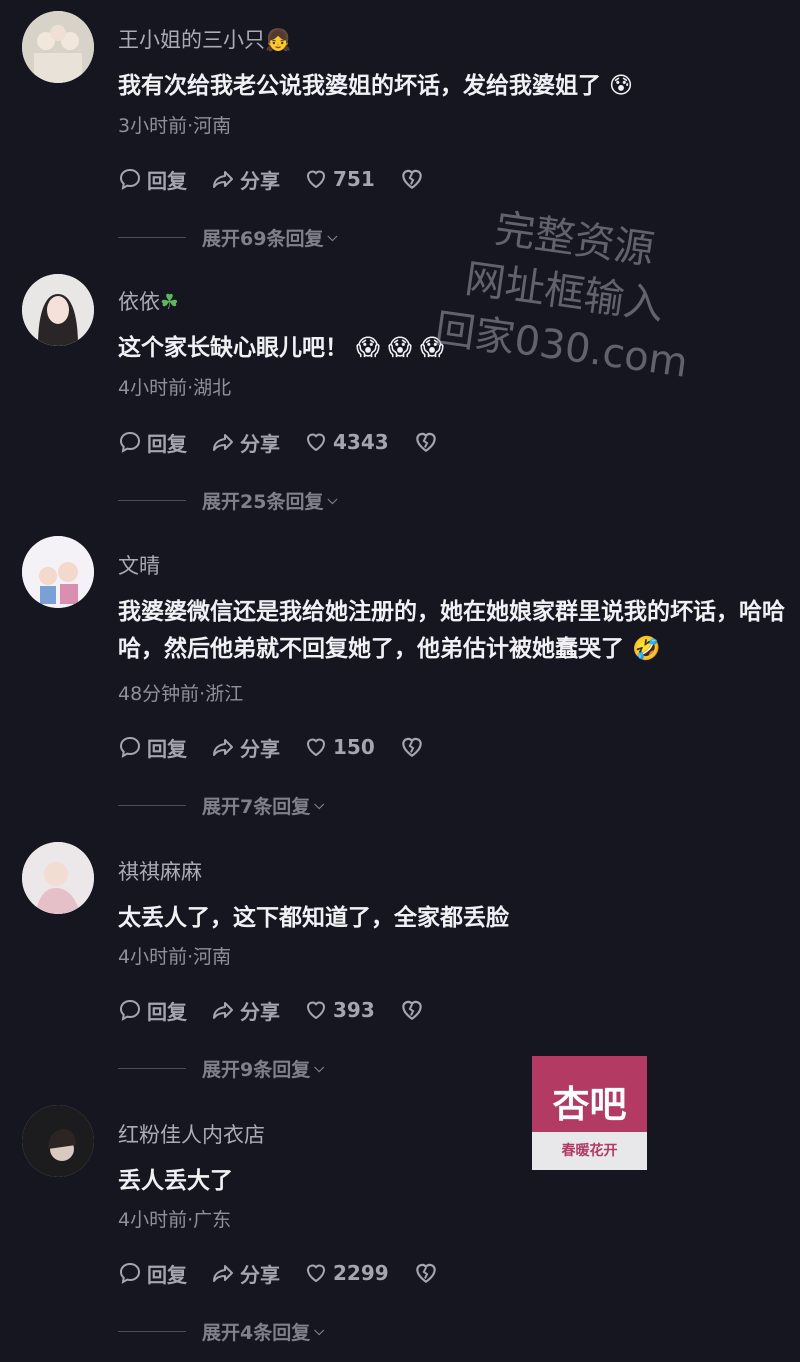 The width and height of the screenshot is (800, 1362). I want to click on action-bar: 回复 分享 2299, so click(293, 1273).